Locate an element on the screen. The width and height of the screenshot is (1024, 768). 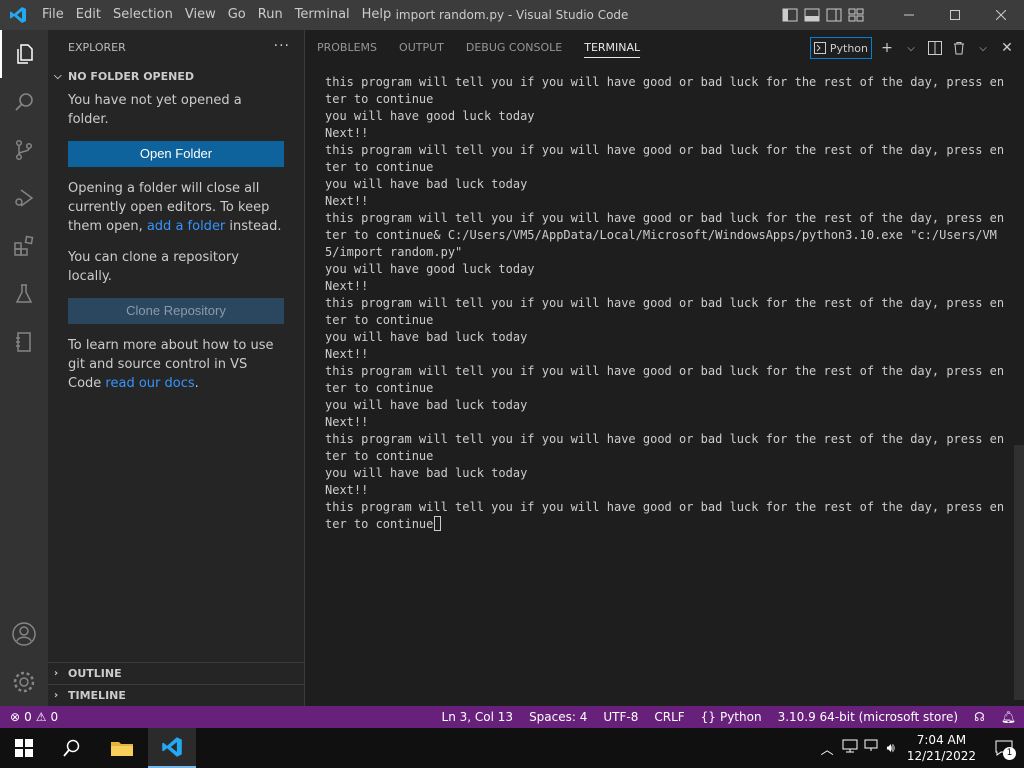
action-center-icon: 1 is located at coordinates (1004, 748).